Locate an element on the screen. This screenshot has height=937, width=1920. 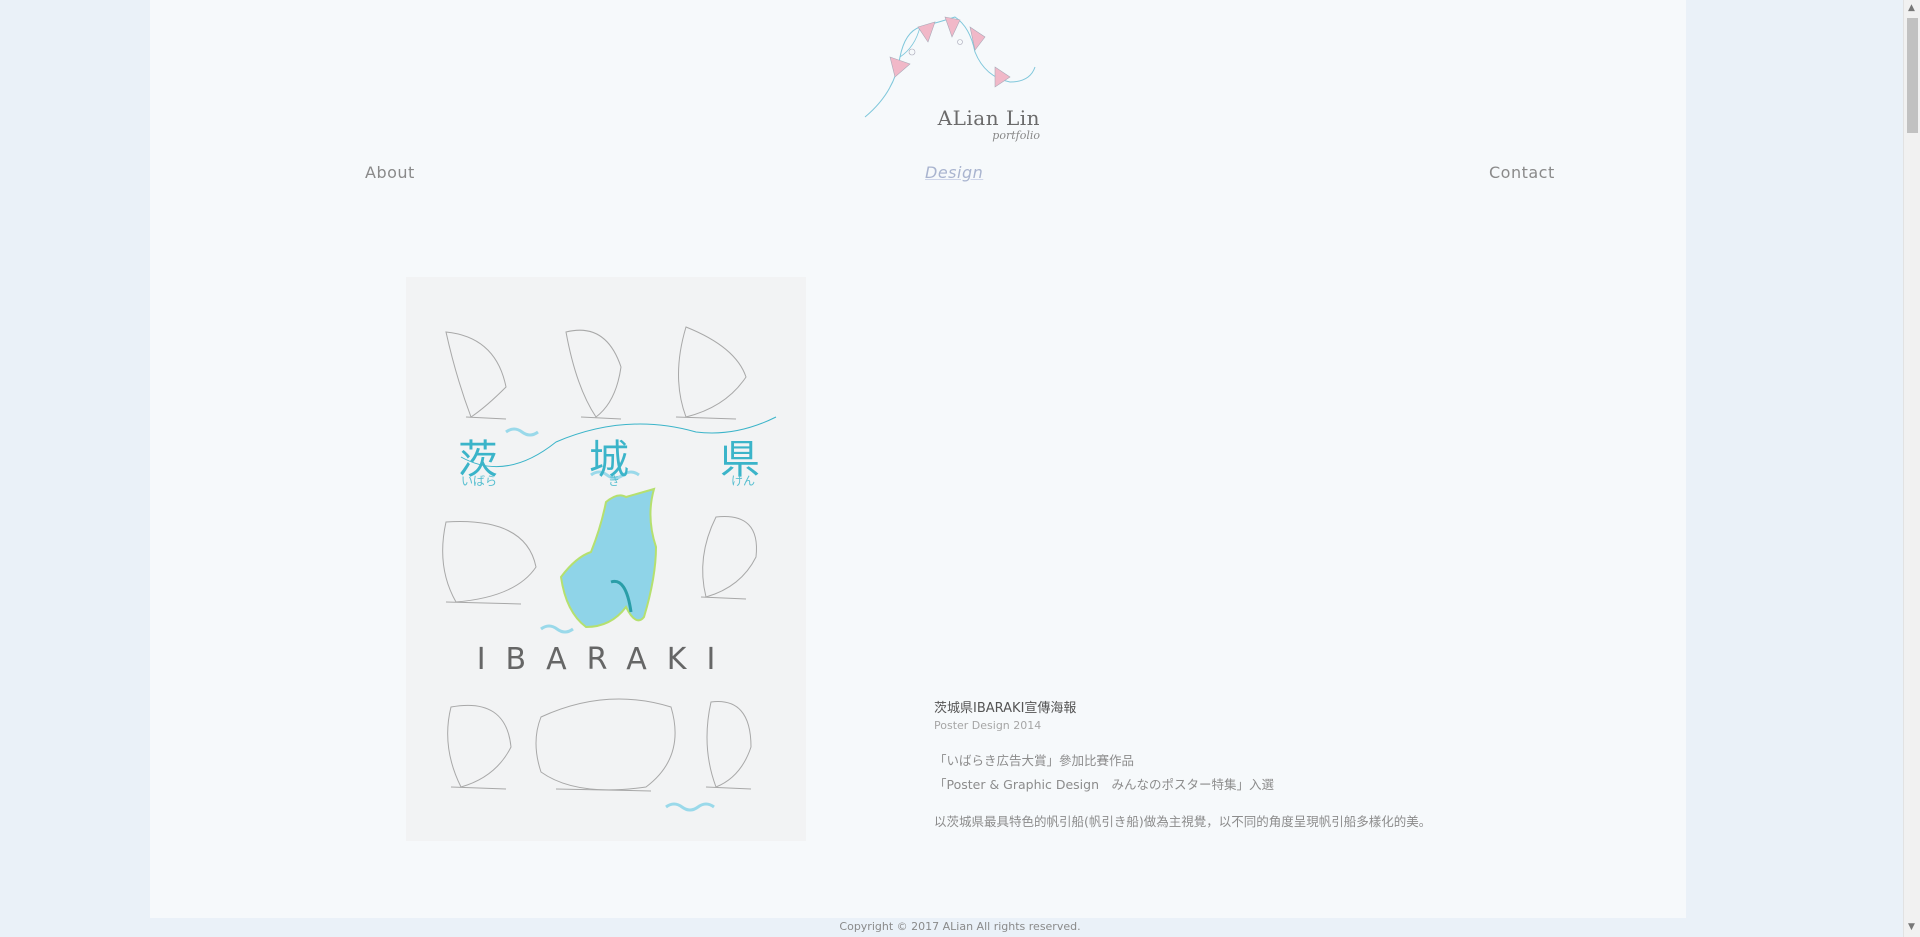
poster-kana-2: き is located at coordinates (614, 481).